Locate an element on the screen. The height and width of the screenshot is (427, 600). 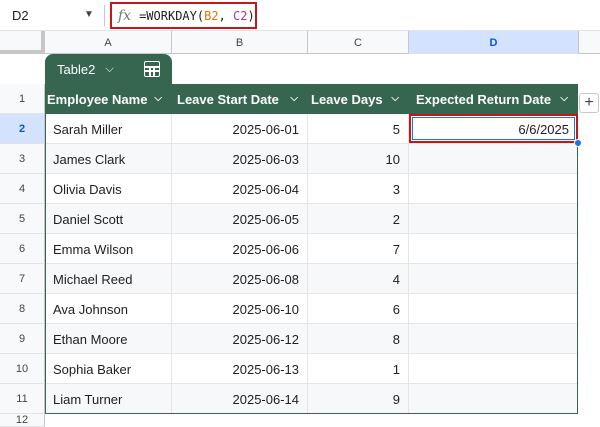
table-row: Daniel Scott 2025-06-05 2 is located at coordinates (311, 219).